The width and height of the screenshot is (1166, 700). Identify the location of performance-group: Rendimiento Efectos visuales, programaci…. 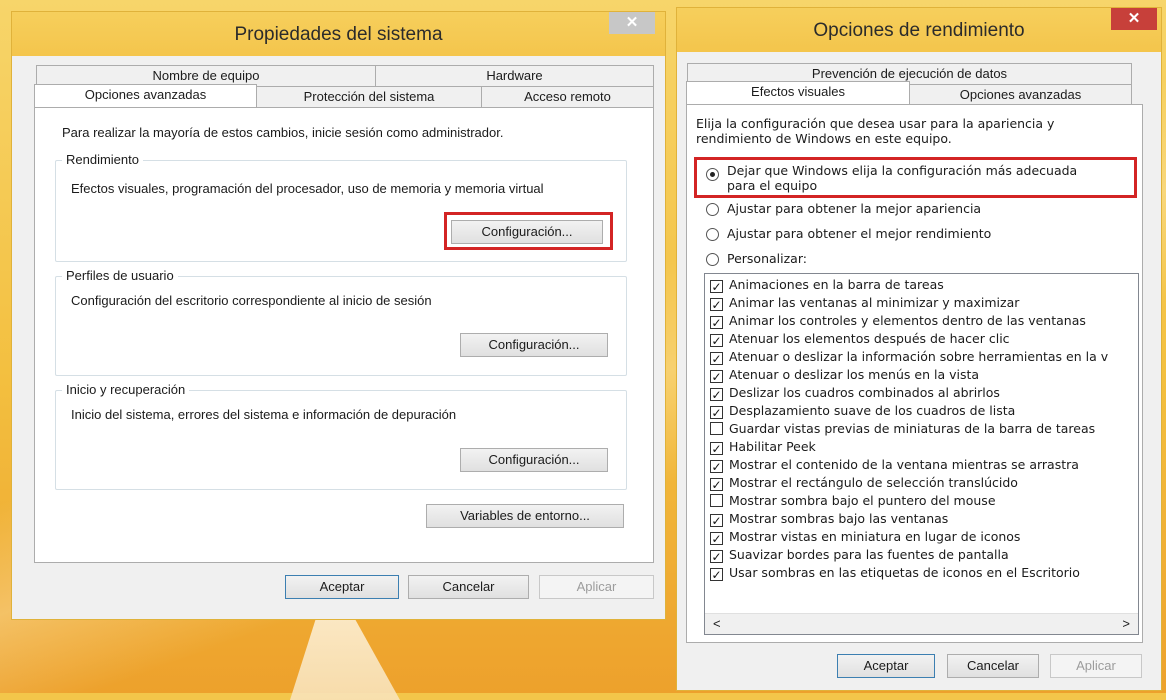
(341, 207).